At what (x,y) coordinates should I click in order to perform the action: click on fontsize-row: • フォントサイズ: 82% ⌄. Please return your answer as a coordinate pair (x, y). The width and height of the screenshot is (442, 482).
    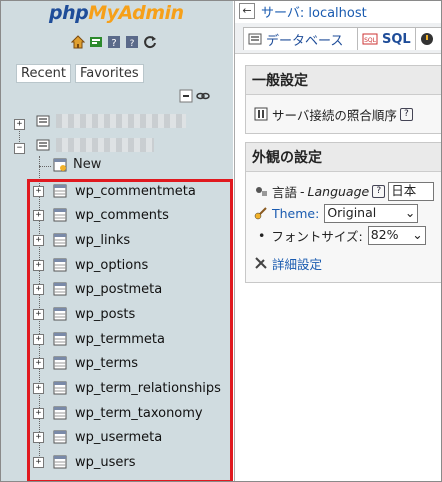
    Looking at the image, I should click on (344, 235).